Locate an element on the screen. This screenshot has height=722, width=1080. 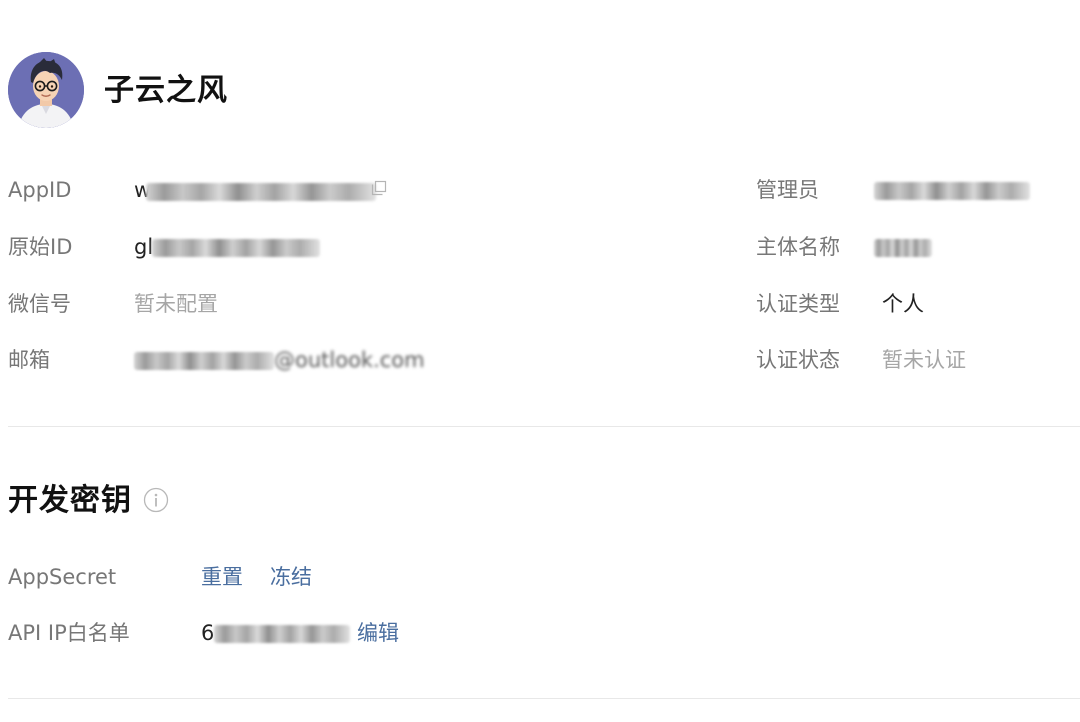
account-name: 子云之风 is located at coordinates (166, 90).